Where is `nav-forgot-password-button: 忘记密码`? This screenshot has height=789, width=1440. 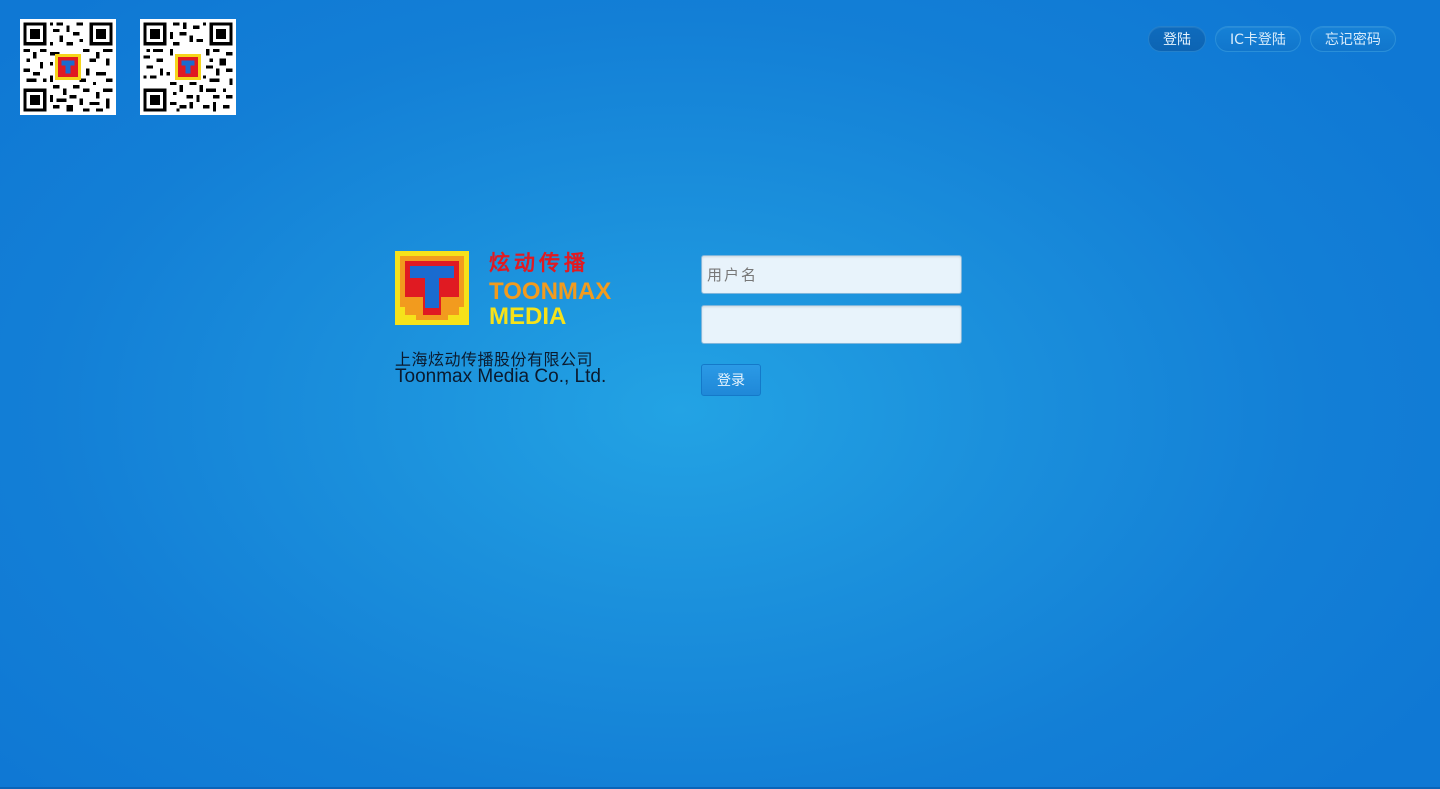
nav-forgot-password-button: 忘记密码 is located at coordinates (1352, 39).